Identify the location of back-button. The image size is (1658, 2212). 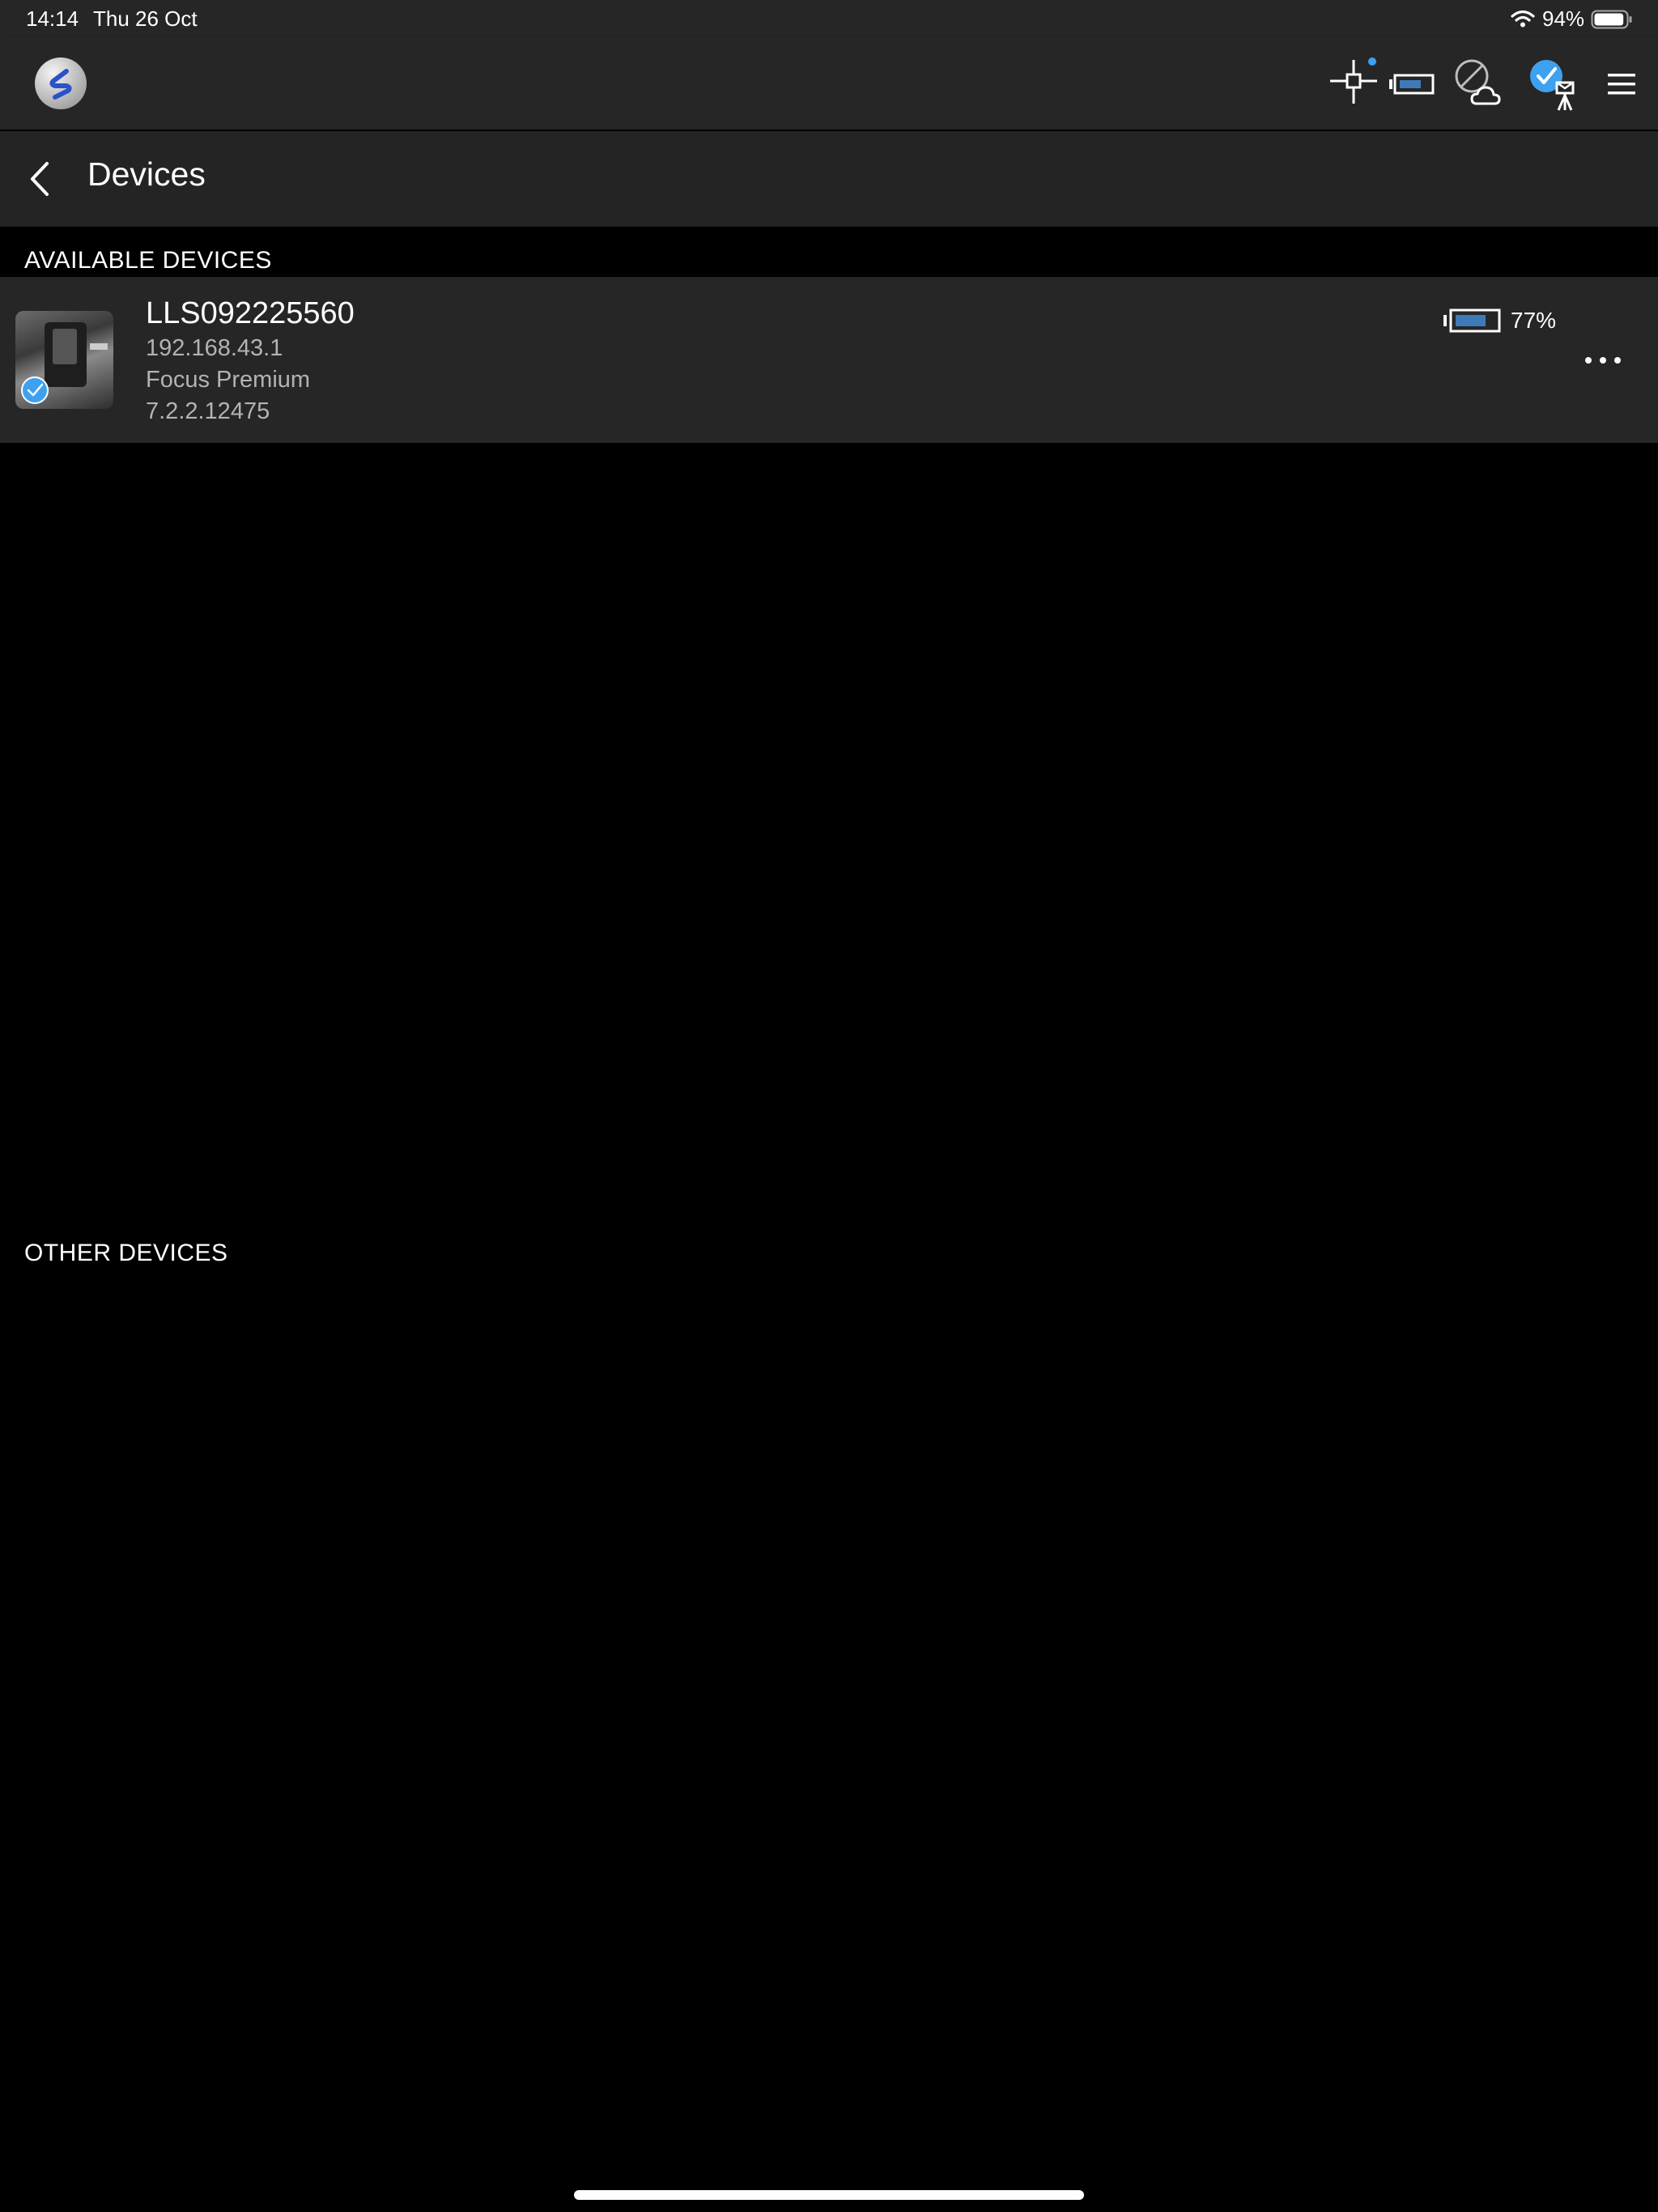
(40, 179).